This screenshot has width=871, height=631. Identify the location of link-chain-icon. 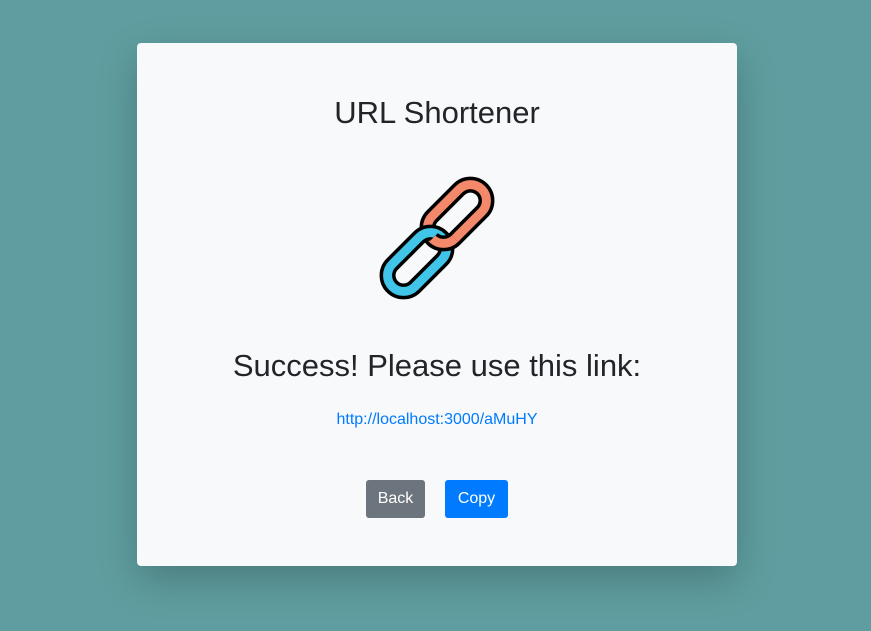
(437, 238).